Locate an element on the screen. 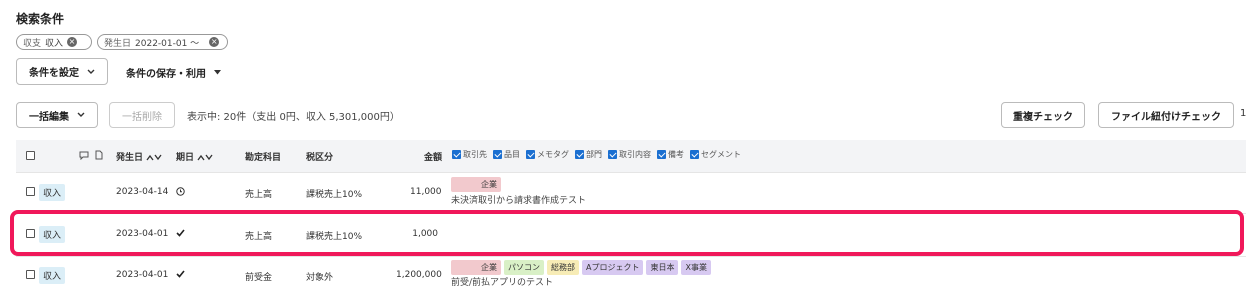  chip-value: 2022-01-01 ～ is located at coordinates (167, 43).